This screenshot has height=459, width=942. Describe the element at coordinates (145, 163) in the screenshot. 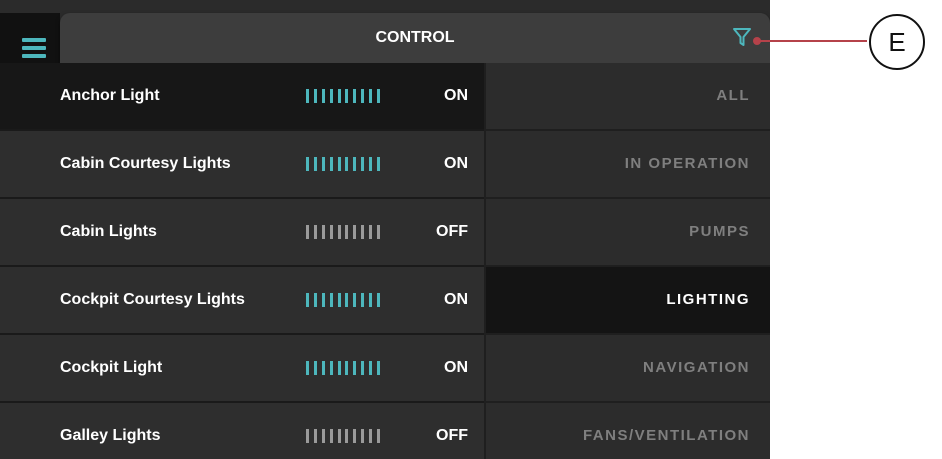

I see `device-name: Cabin Courtesy Lights` at that location.